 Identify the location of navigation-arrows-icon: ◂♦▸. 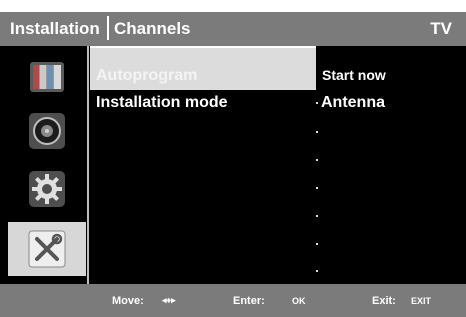
(169, 300).